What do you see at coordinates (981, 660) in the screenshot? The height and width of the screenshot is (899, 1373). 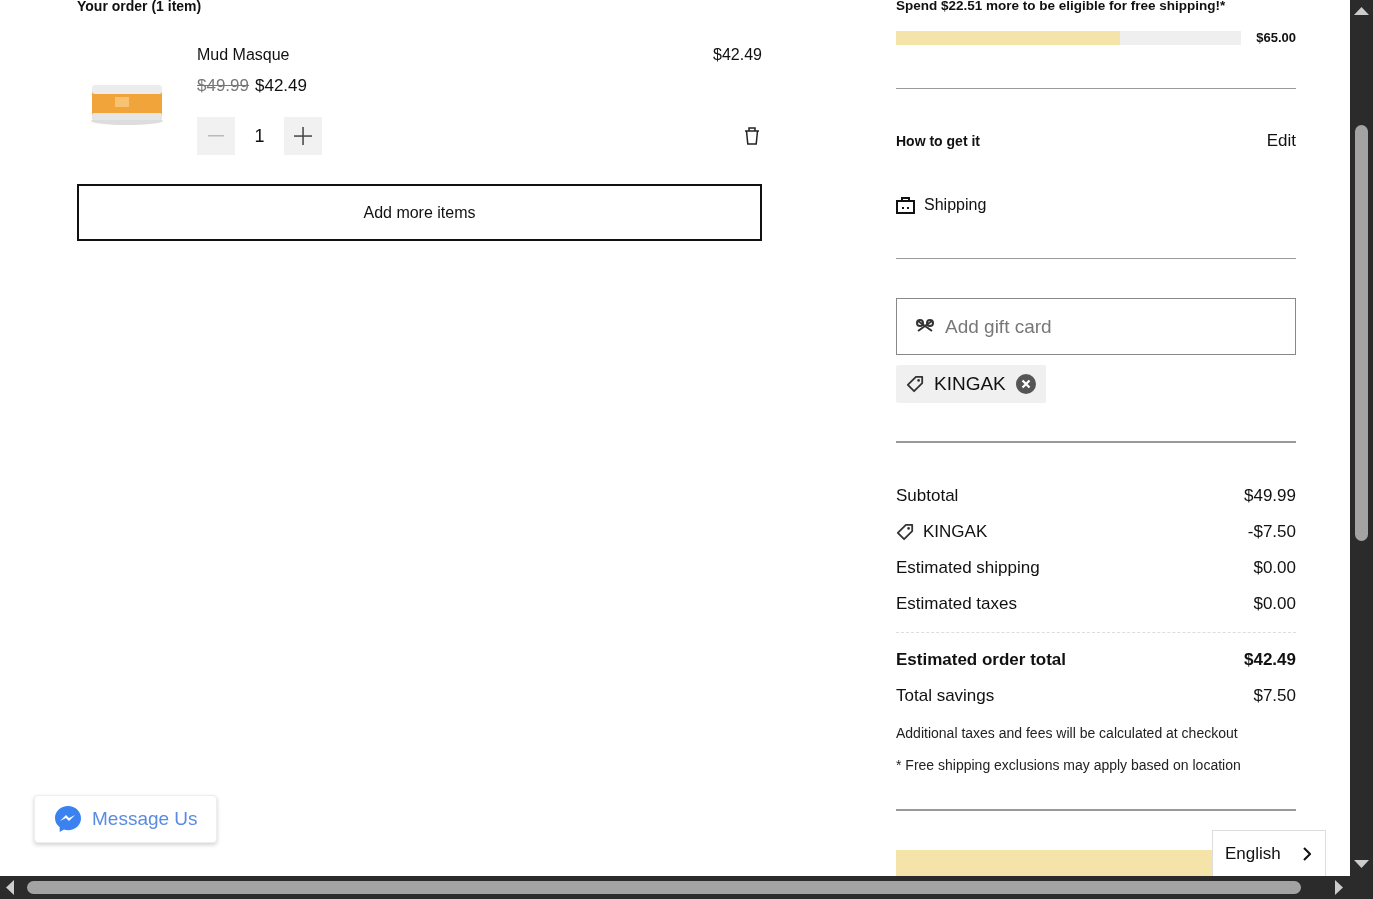 I see `total-label: Estimated order total` at bounding box center [981, 660].